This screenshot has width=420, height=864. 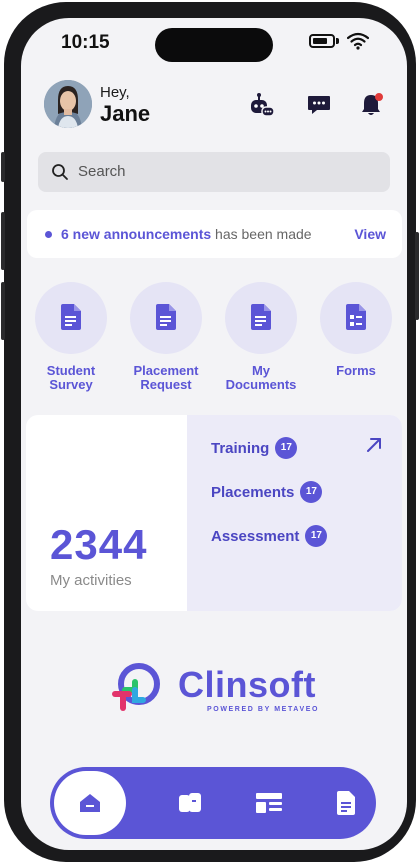 I want to click on nav-home, so click(x=90, y=803).